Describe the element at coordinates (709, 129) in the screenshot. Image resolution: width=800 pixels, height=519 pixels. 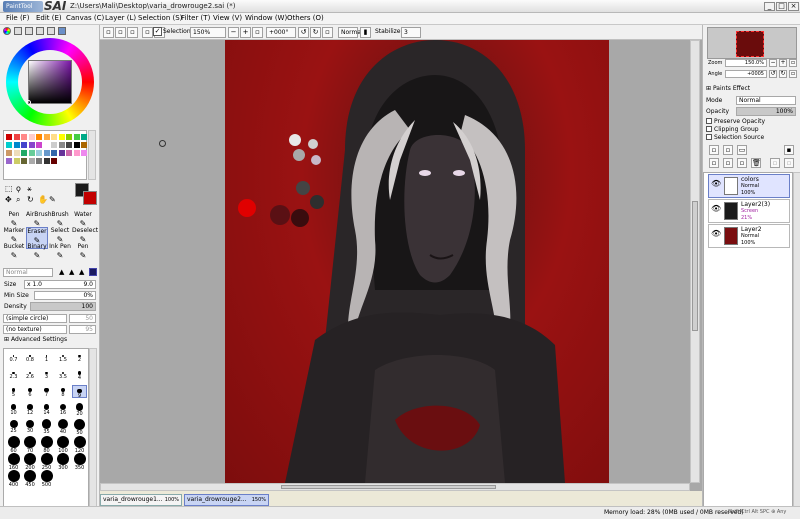
I see `clipping-group-checkbox` at that location.